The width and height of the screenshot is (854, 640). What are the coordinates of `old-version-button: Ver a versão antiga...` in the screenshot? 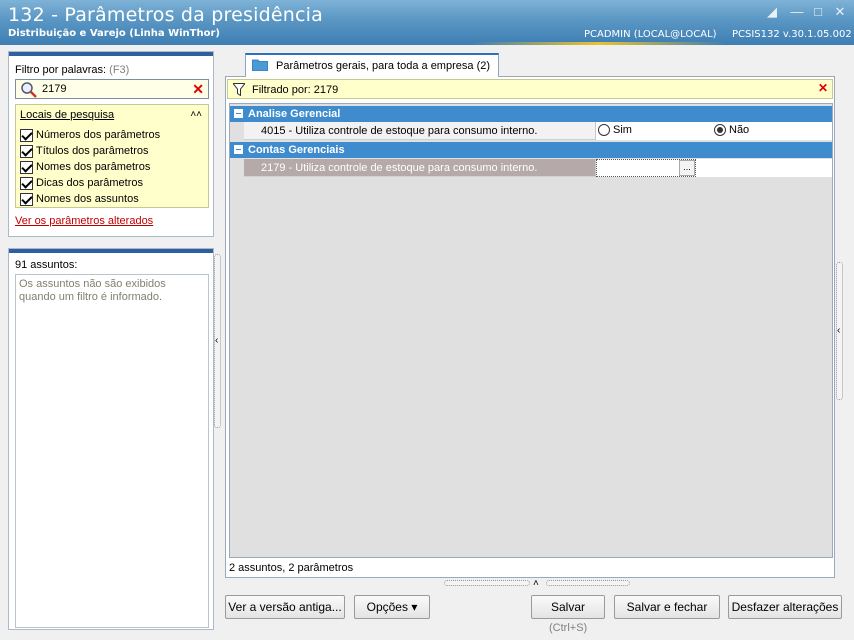 It's located at (285, 607).